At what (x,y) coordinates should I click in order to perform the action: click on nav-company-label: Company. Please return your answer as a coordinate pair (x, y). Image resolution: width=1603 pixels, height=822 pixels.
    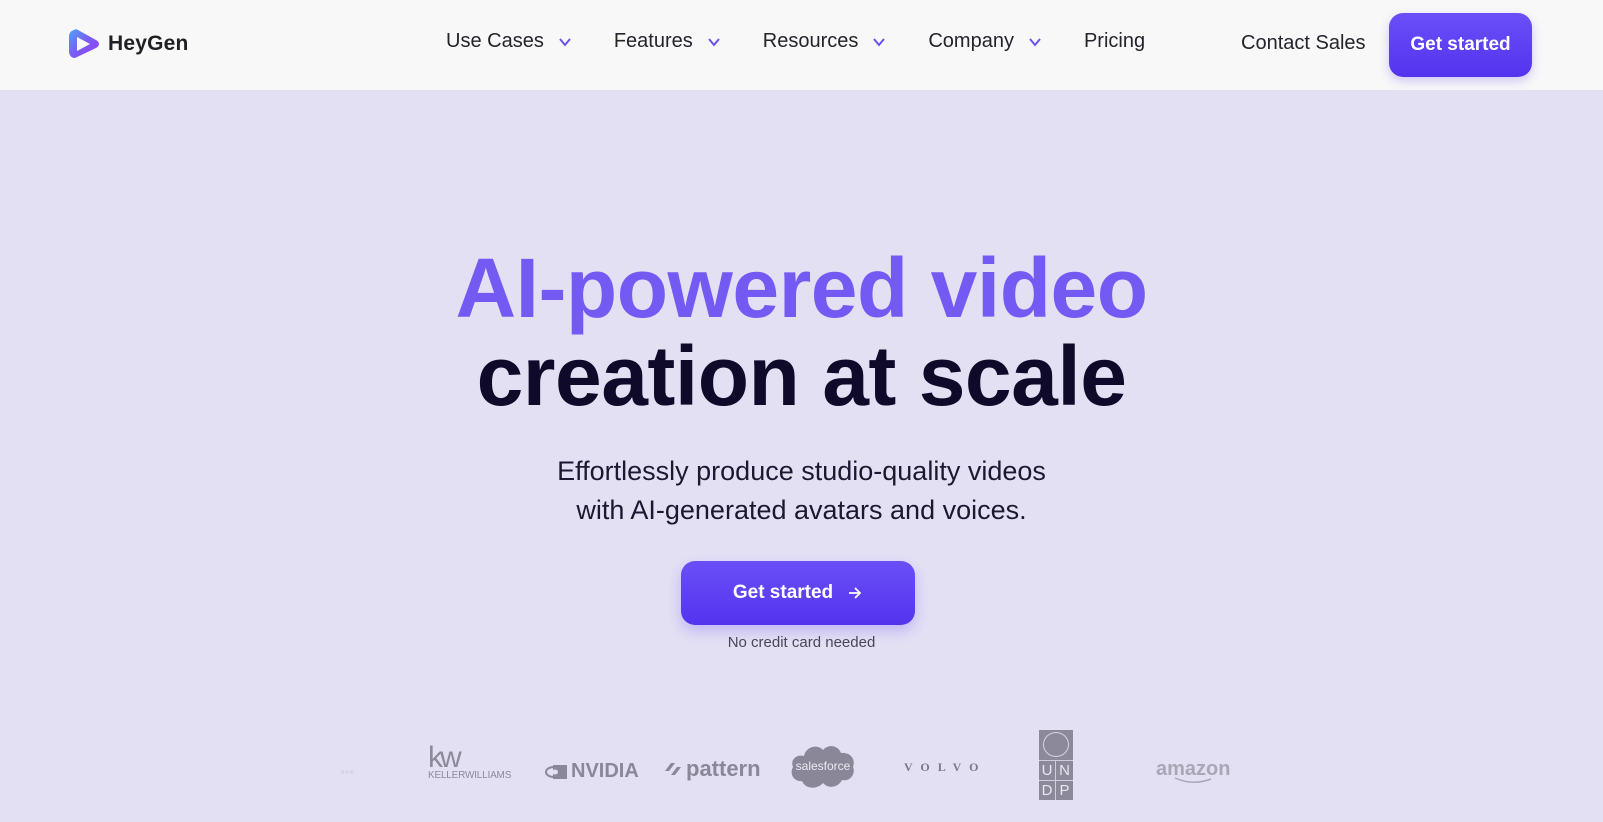
    Looking at the image, I should click on (971, 41).